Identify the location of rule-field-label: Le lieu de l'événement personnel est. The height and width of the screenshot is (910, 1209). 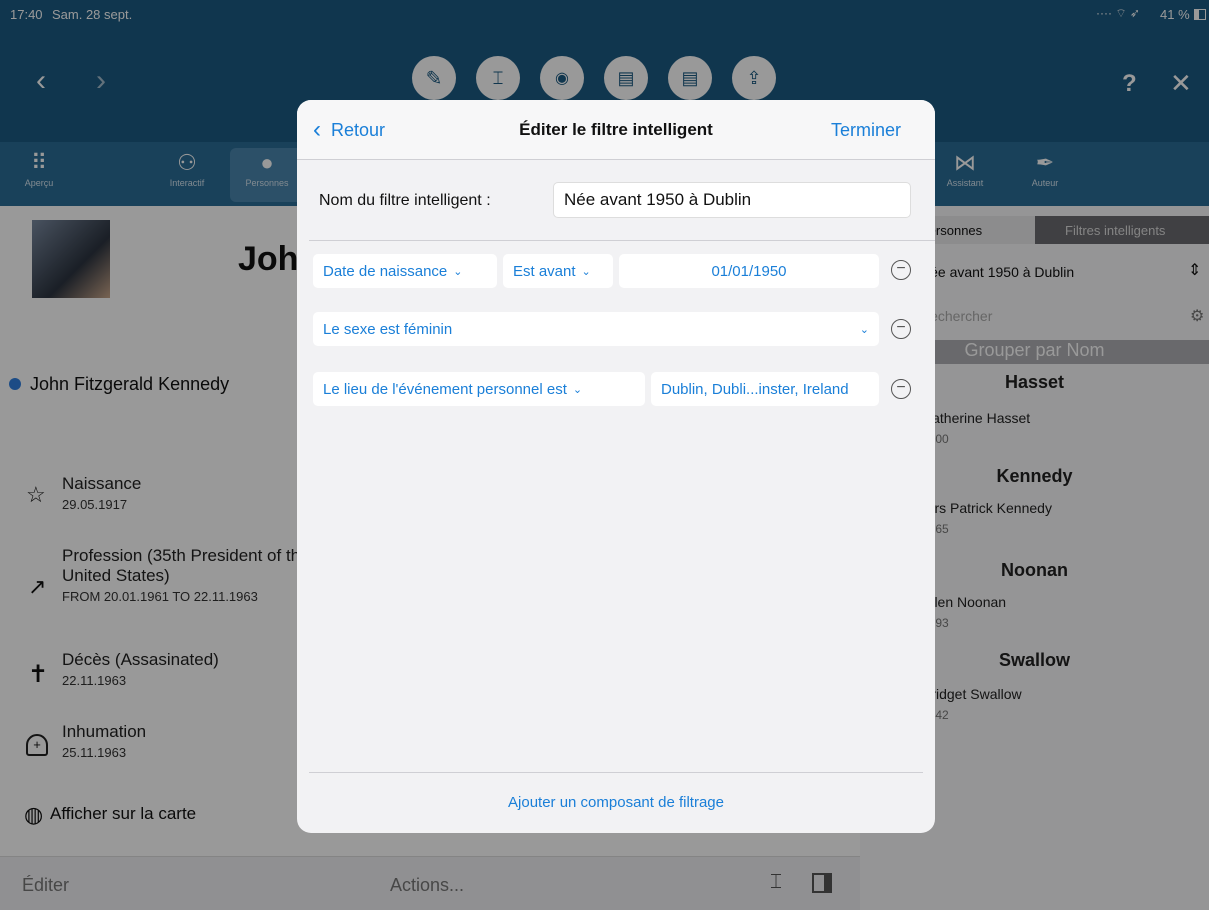
(445, 389).